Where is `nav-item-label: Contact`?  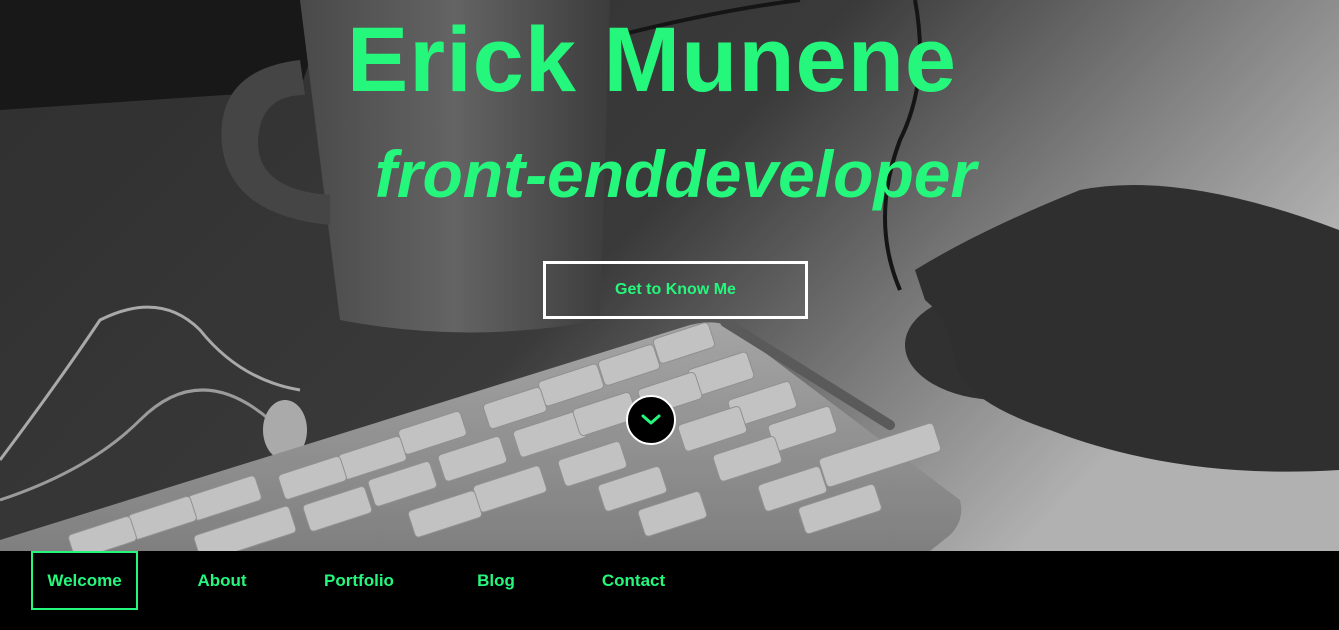
nav-item-label: Contact is located at coordinates (633, 580).